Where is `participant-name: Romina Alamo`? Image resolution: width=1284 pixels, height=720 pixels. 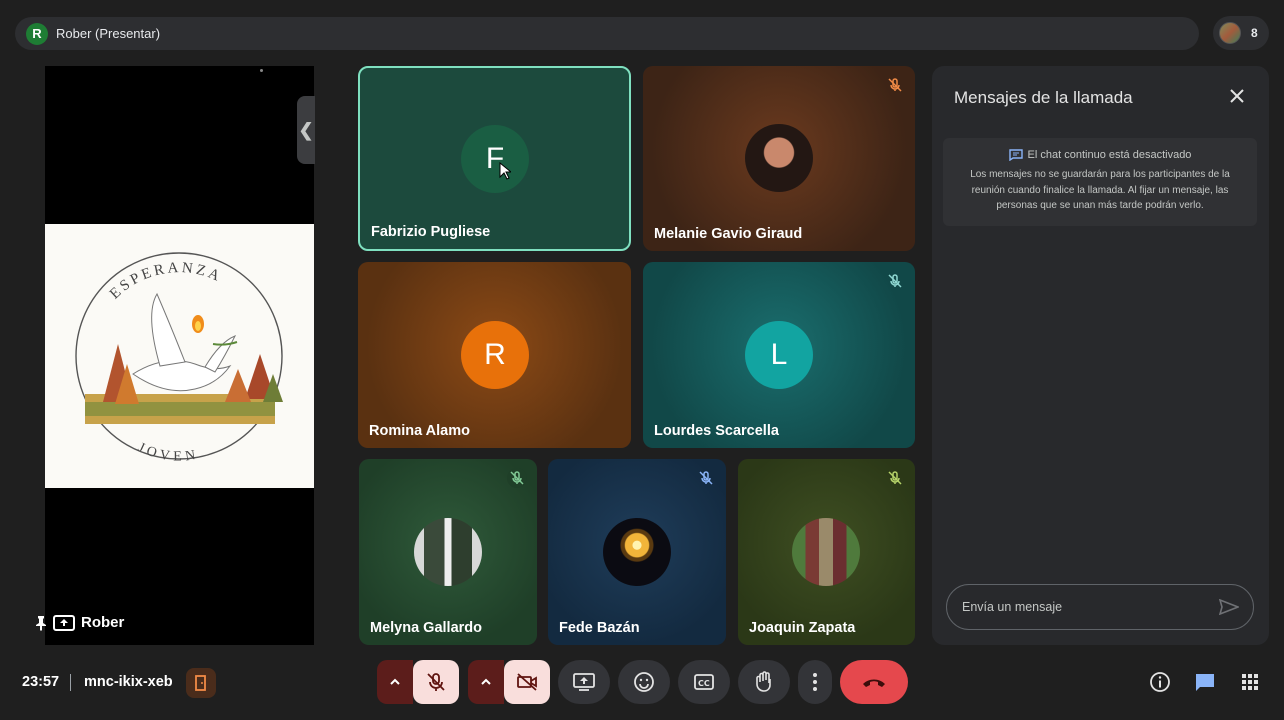 participant-name: Romina Alamo is located at coordinates (419, 431).